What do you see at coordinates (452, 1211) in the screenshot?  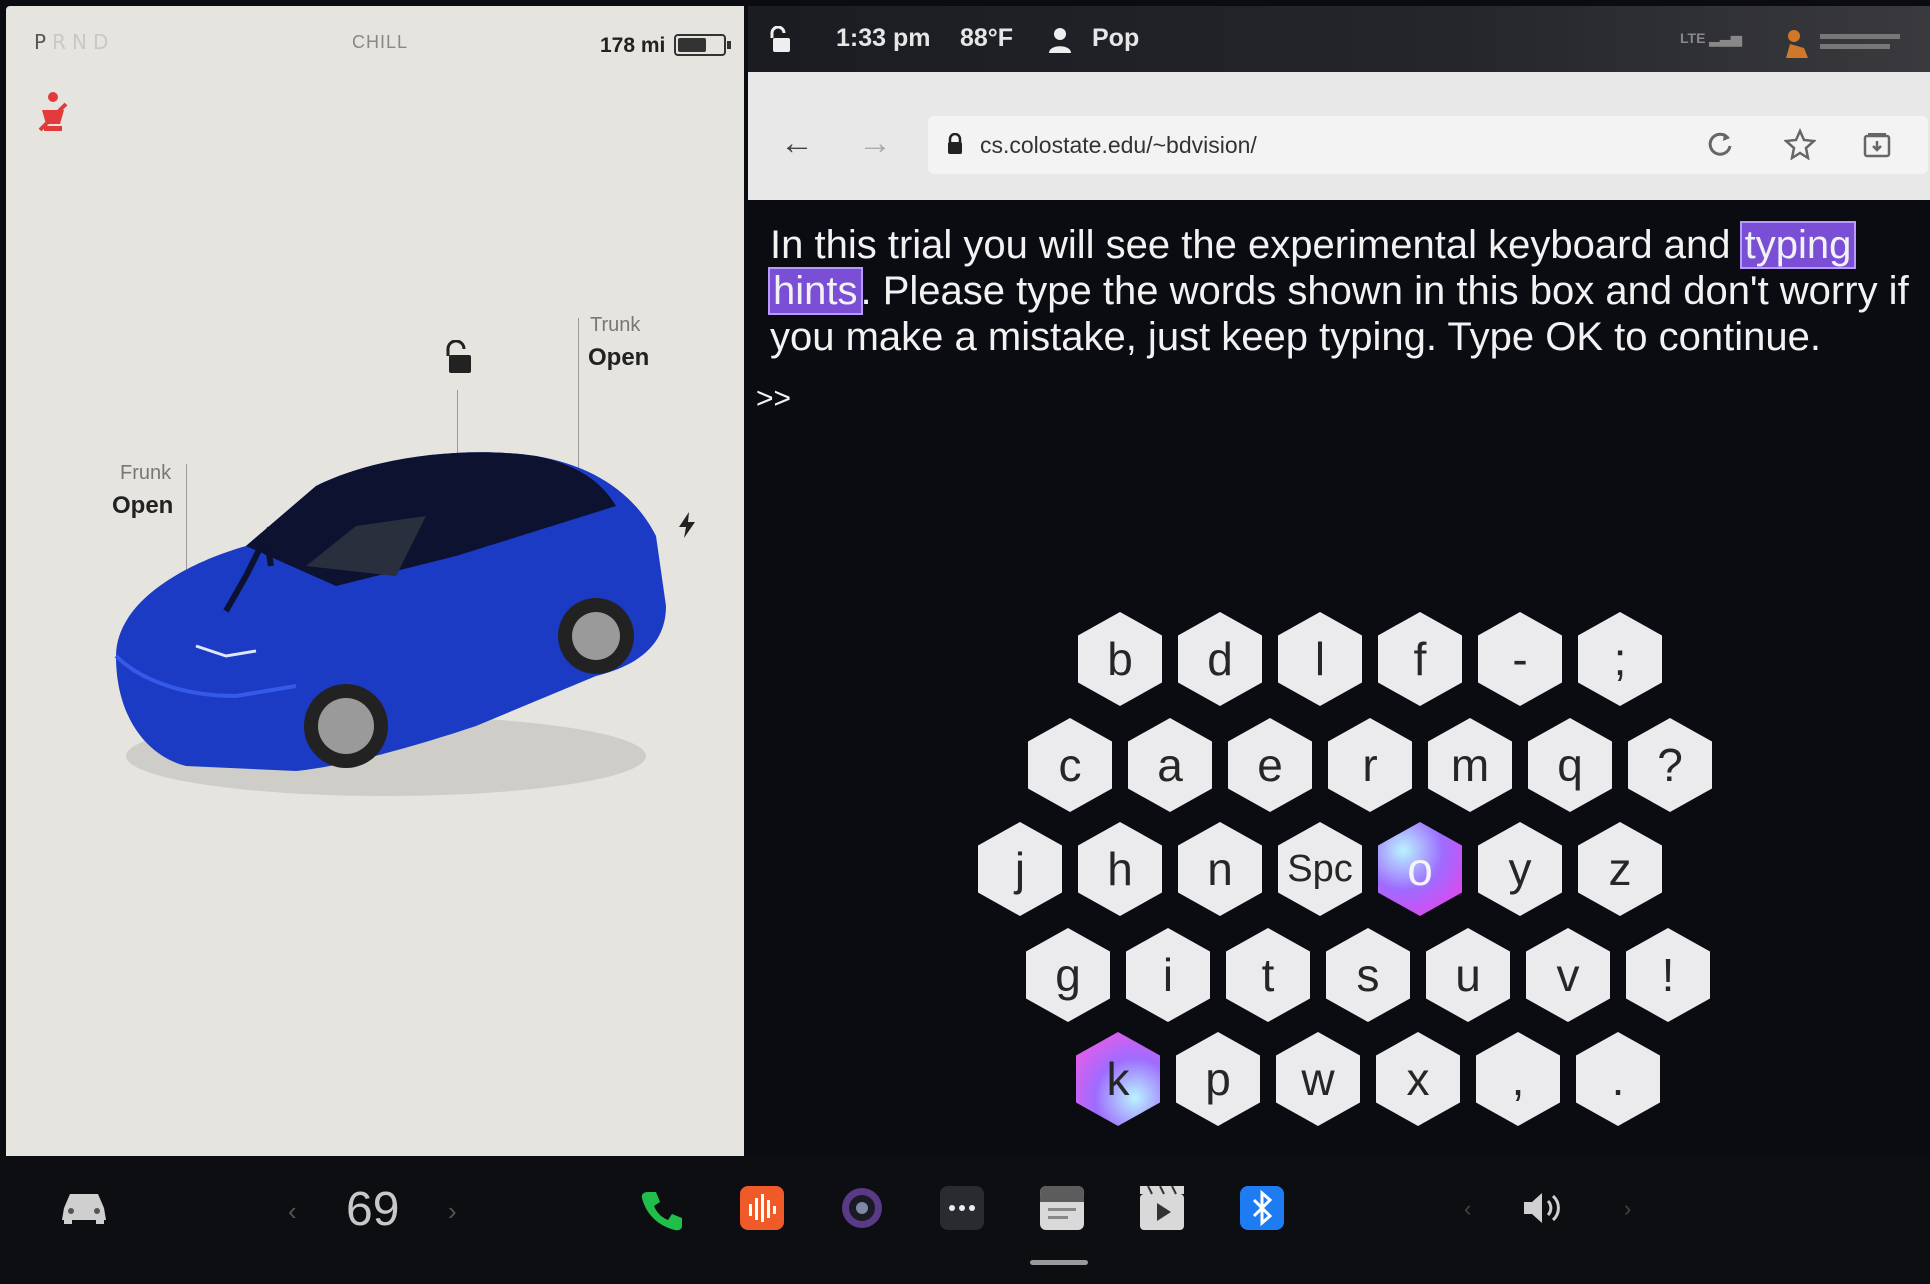 I see `temp-increase-icon: ›` at bounding box center [452, 1211].